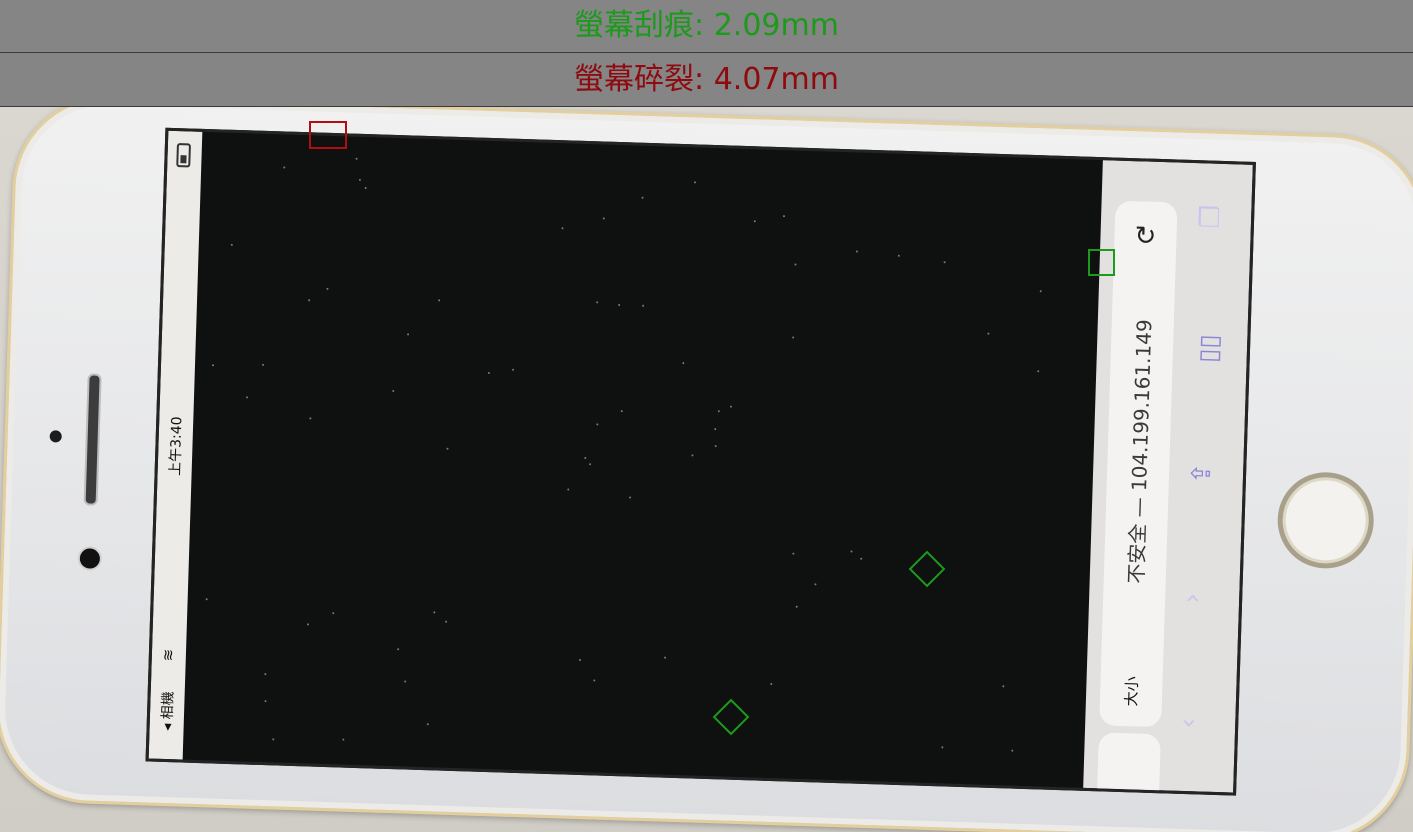 The height and width of the screenshot is (832, 1413). I want to click on reload-icon: ↻, so click(1145, 236).